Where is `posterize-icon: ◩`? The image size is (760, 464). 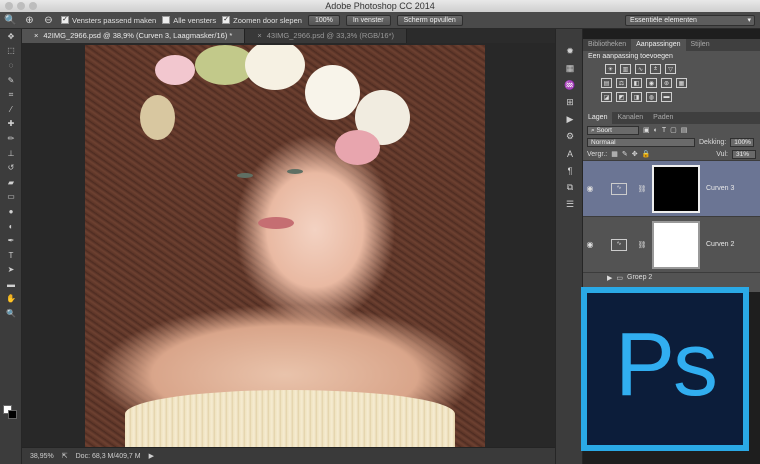
posterize-icon: ◩ is located at coordinates (621, 97).